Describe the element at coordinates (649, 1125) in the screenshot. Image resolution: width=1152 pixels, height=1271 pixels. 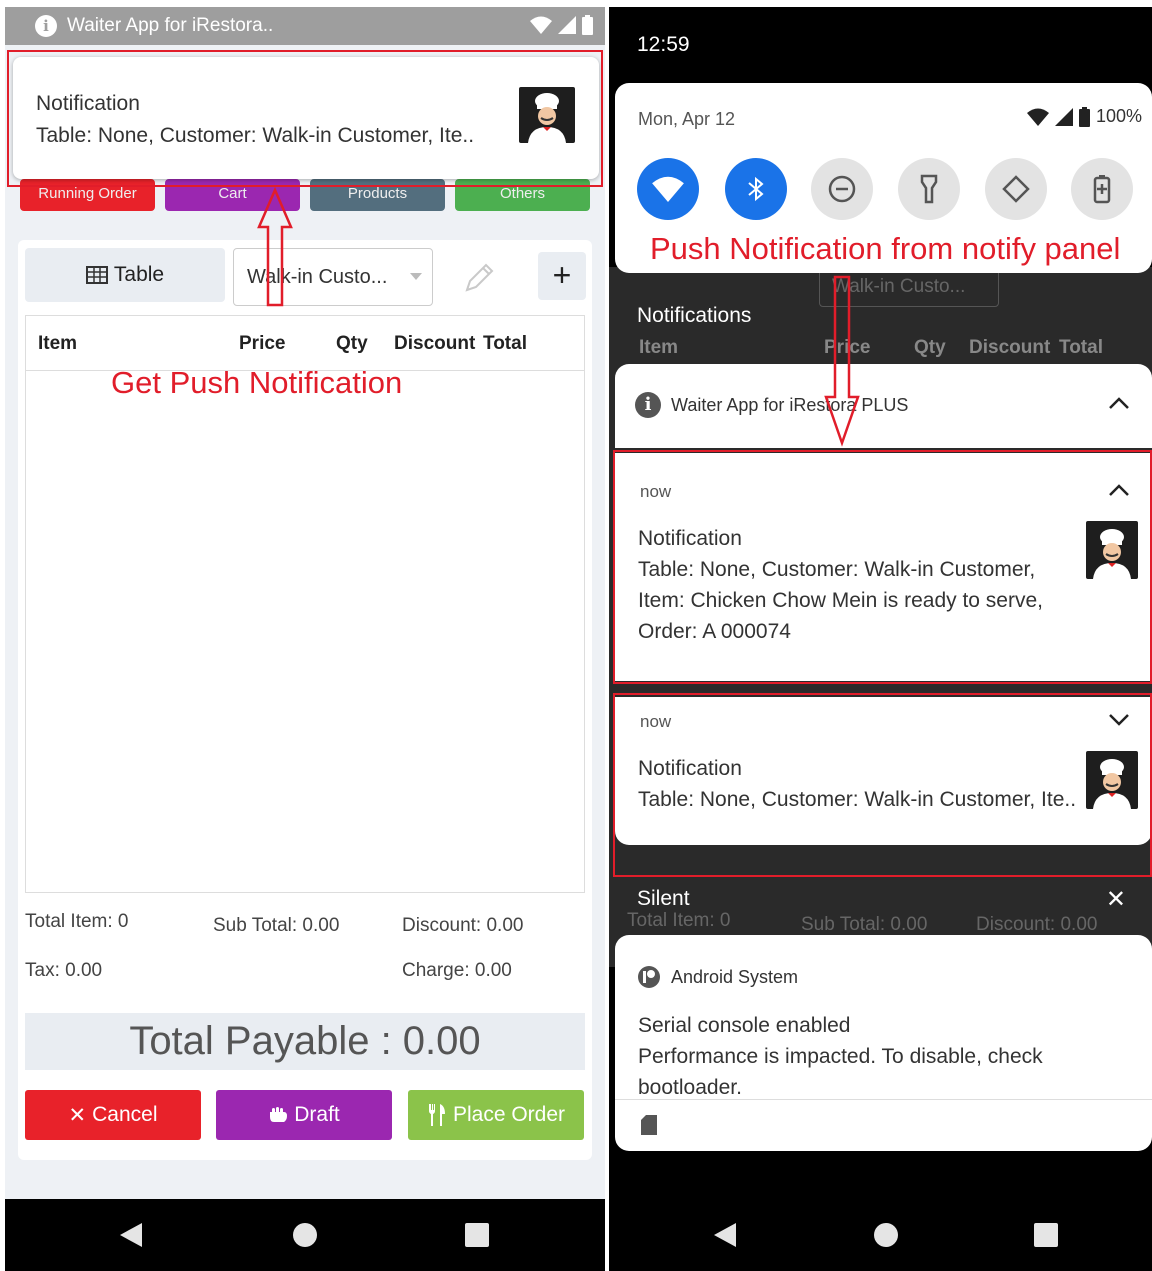
I see `sd-card-icon` at that location.